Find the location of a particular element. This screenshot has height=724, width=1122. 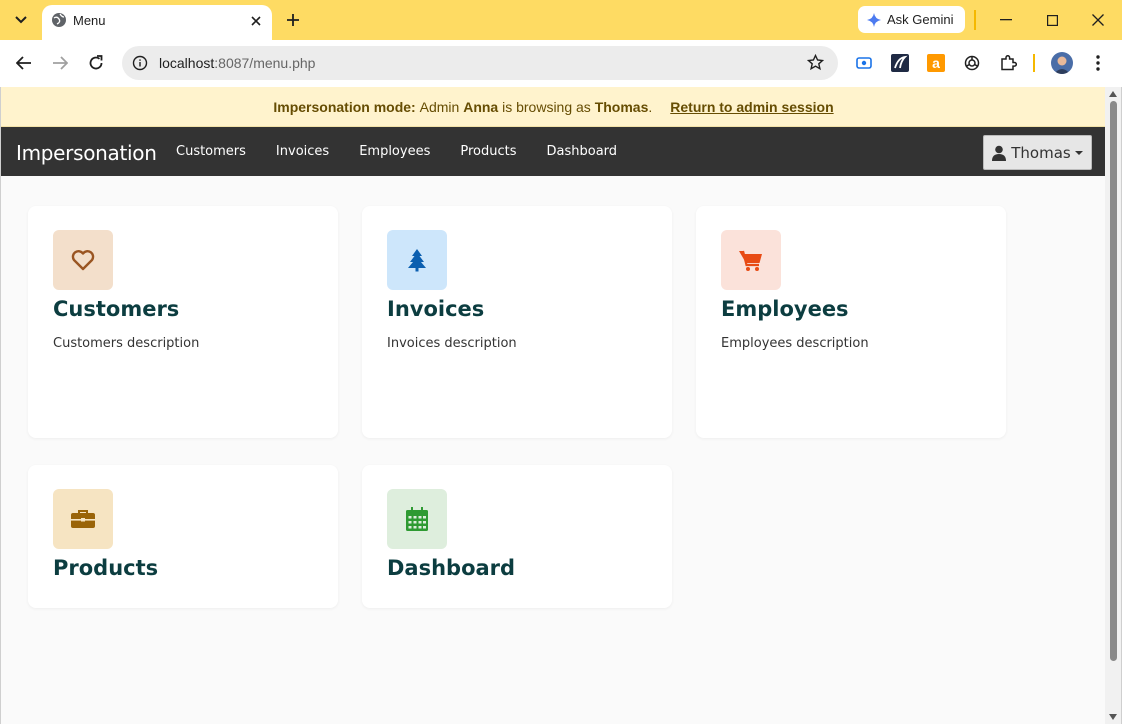

svg-text: a is located at coordinates (936, 63).